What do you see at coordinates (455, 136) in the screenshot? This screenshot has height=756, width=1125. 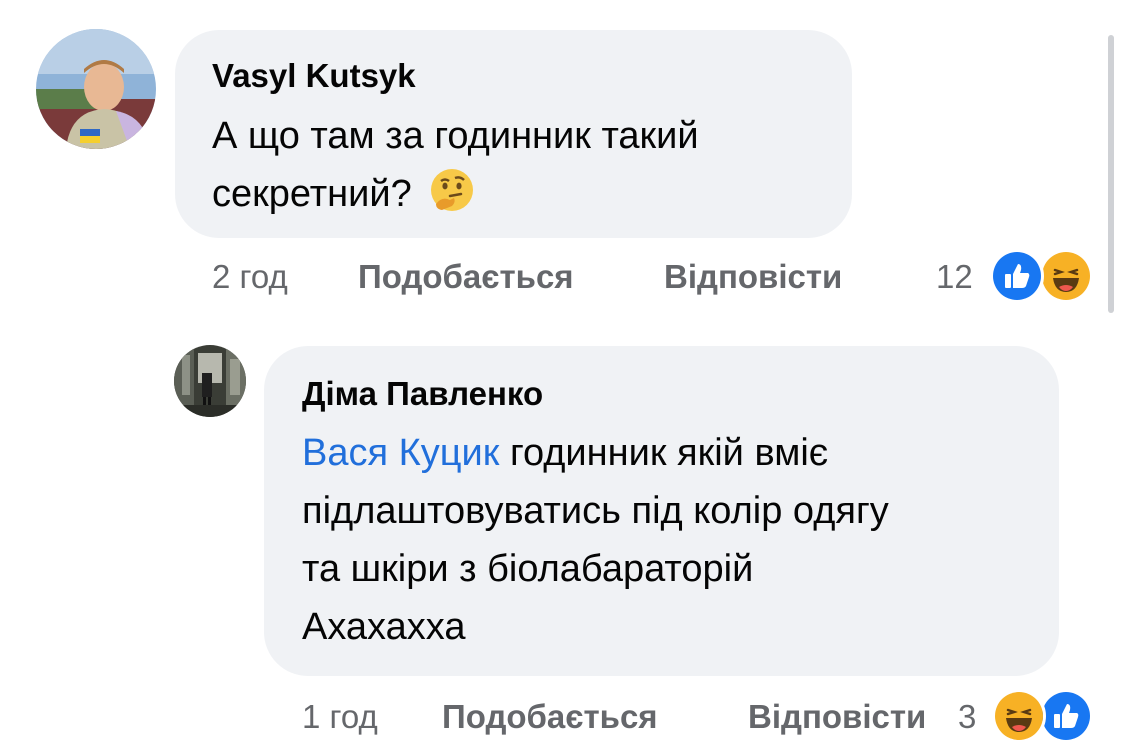 I see `comment-text-line: А що там за годинник такий` at bounding box center [455, 136].